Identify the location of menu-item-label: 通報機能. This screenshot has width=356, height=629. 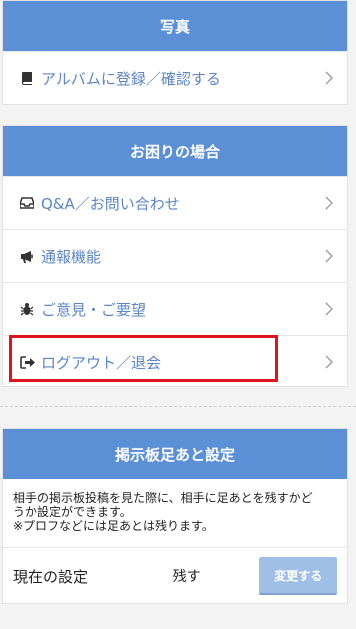
(71, 256).